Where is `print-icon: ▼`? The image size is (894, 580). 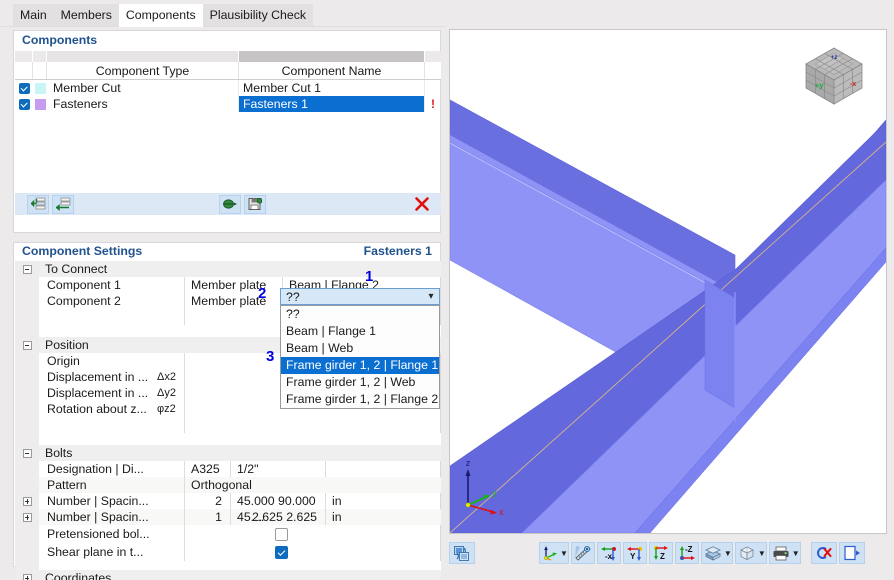
print-icon: ▼ is located at coordinates (784, 553).